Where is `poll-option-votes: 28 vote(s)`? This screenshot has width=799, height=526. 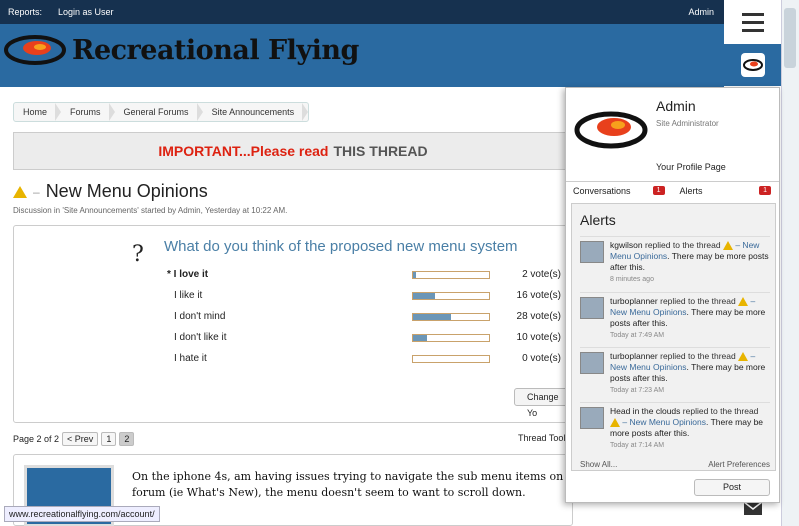 poll-option-votes: 28 vote(s) is located at coordinates (538, 316).